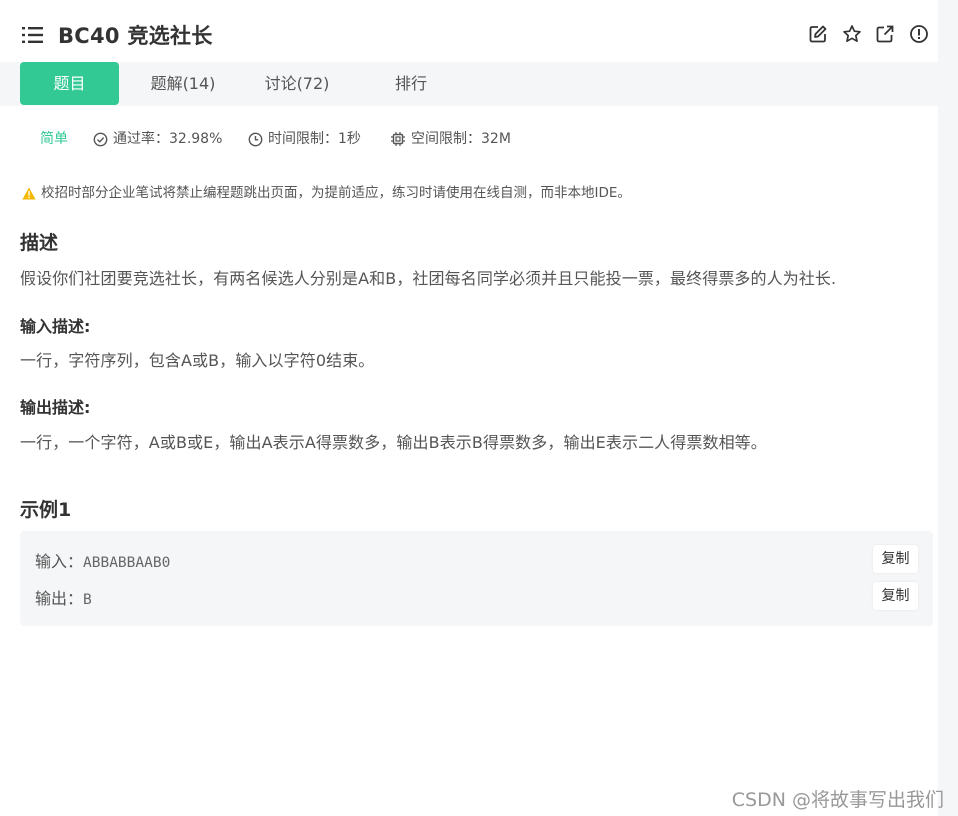 This screenshot has width=958, height=816. I want to click on description-heading: 描述, so click(39, 243).